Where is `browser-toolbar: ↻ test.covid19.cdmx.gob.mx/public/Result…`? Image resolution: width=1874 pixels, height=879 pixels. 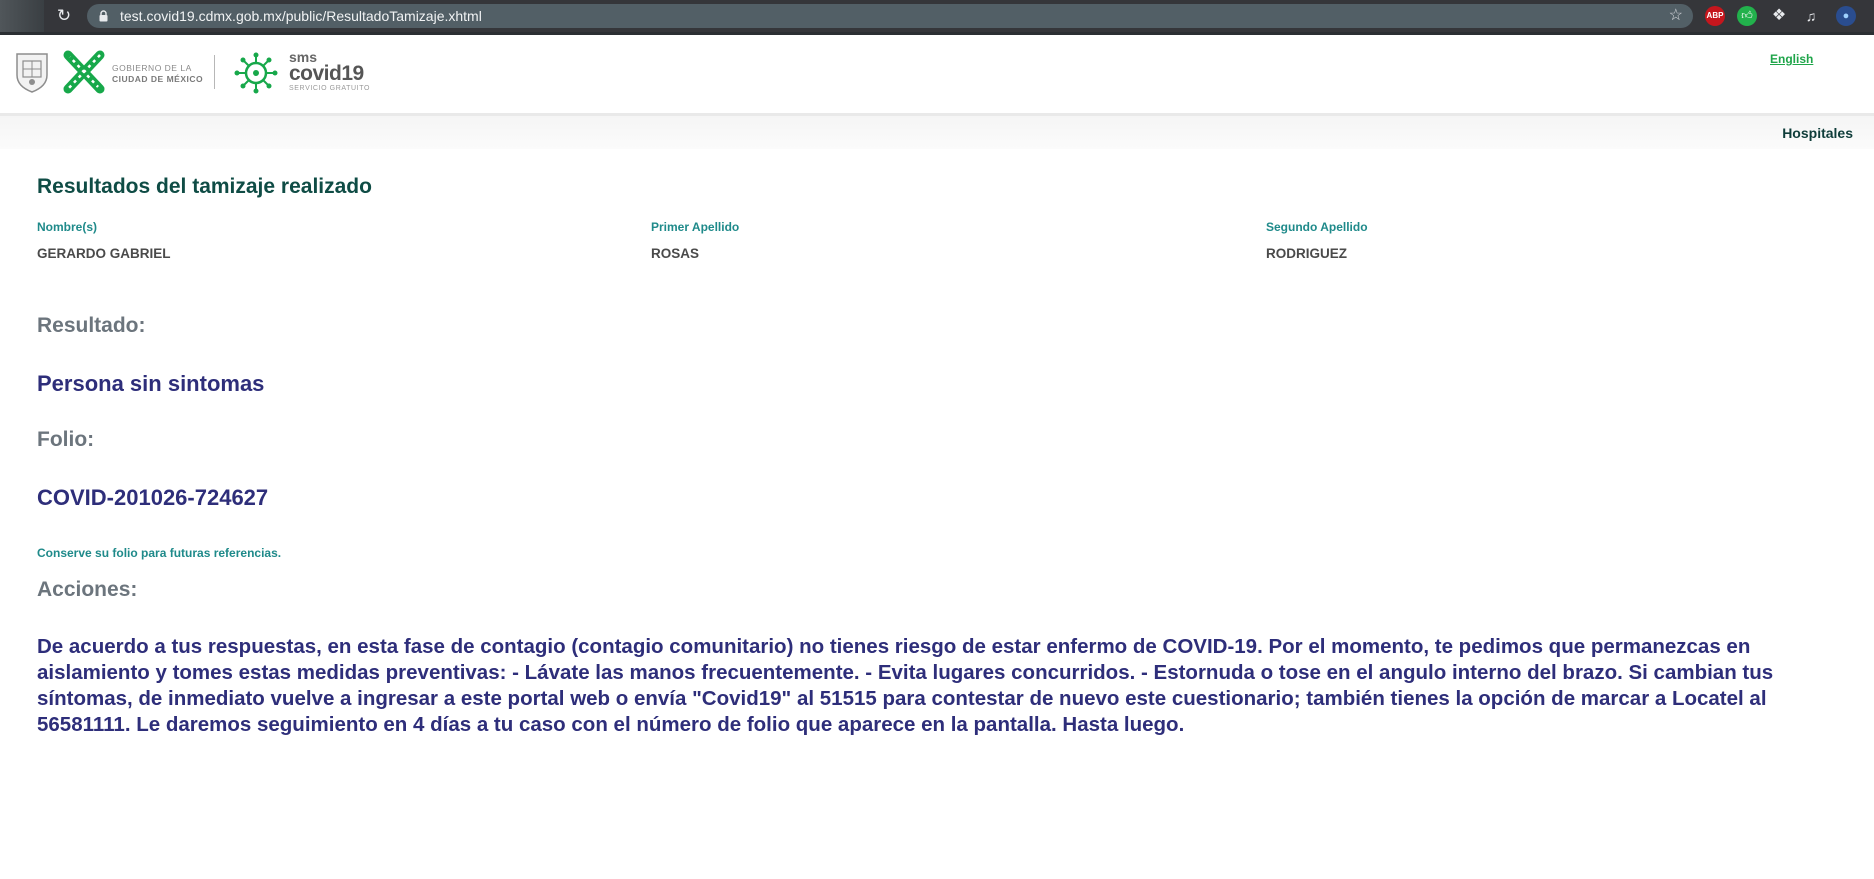 browser-toolbar: ↻ test.covid19.cdmx.gob.mx/public/Result… is located at coordinates (937, 16).